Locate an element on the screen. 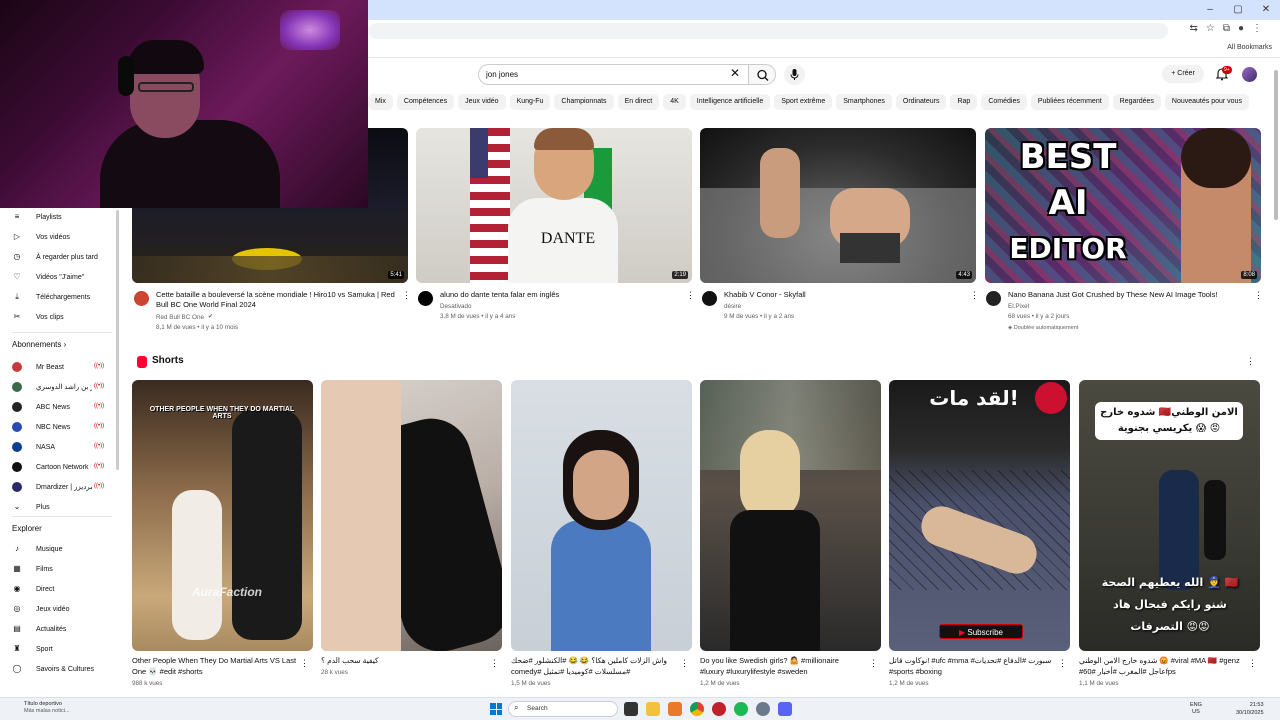 This screenshot has height=720, width=1280. filter-chip: Nouveautés pour vous is located at coordinates (1206, 102).